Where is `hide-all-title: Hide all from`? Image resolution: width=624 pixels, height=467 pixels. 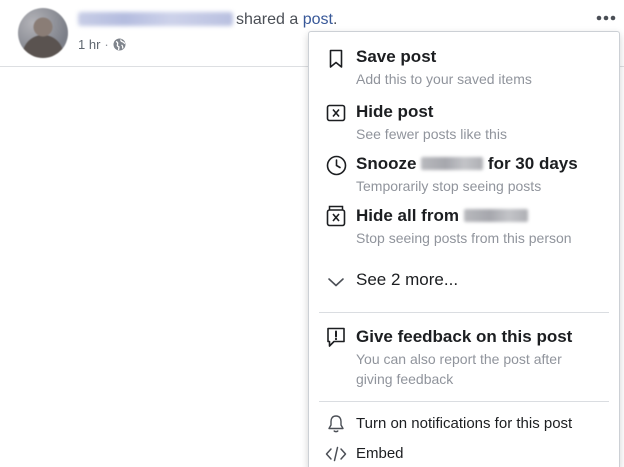
hide-all-title: Hide all from is located at coordinates (442, 216).